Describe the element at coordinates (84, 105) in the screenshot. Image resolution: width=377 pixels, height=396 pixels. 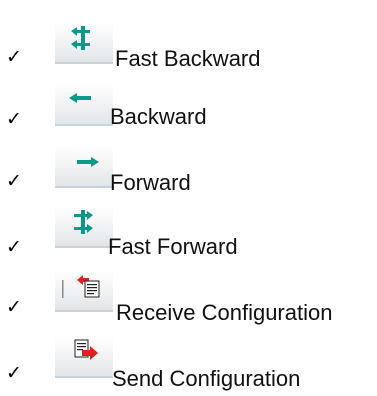
I see `backward-button` at that location.